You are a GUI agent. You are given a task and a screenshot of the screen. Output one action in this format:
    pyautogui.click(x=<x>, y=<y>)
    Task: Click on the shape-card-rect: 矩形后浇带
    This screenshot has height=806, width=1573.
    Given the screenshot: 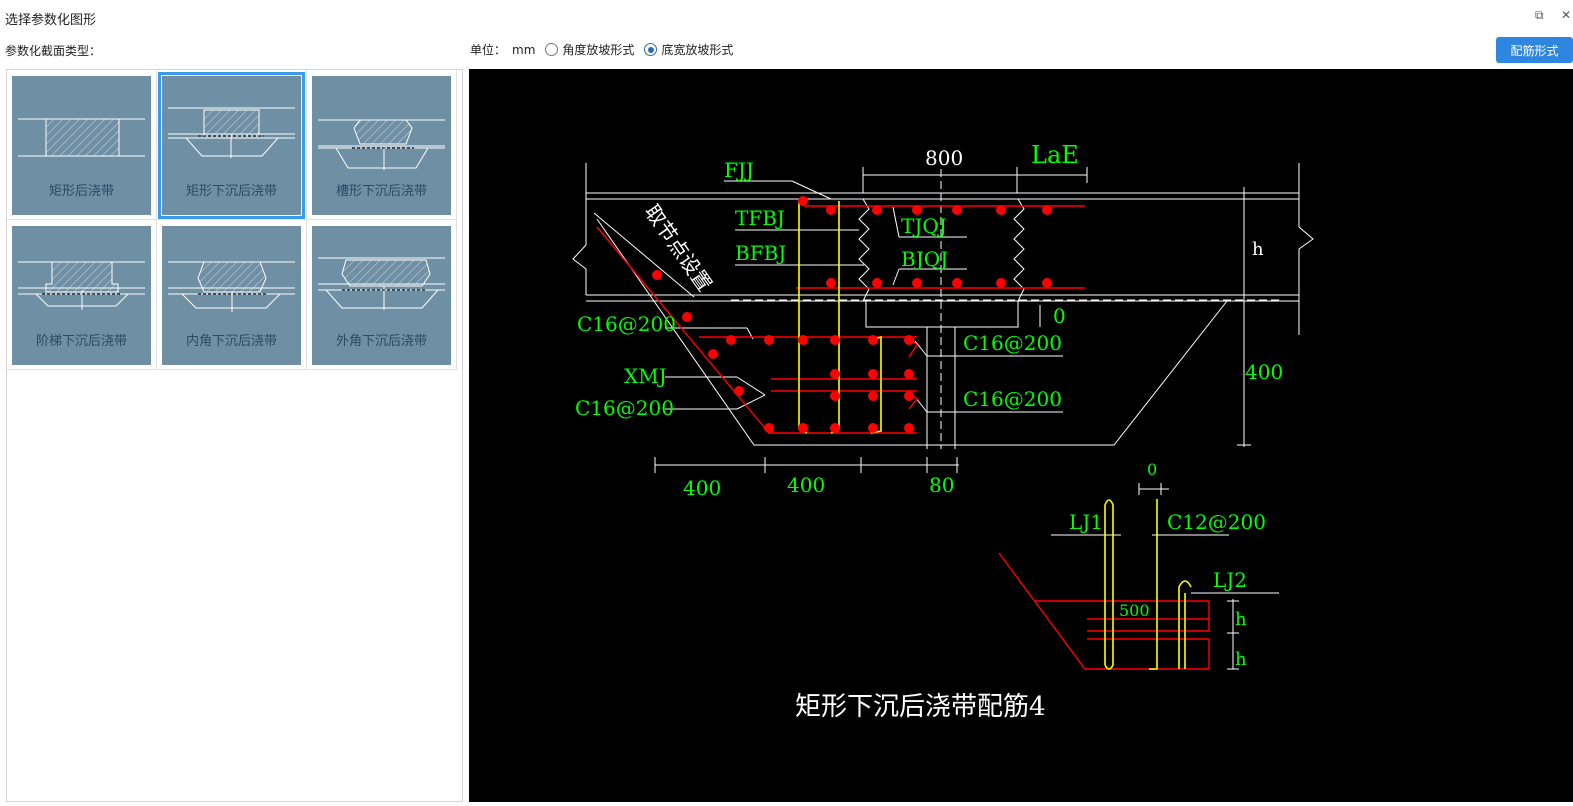 What is the action you would take?
    pyautogui.click(x=82, y=145)
    